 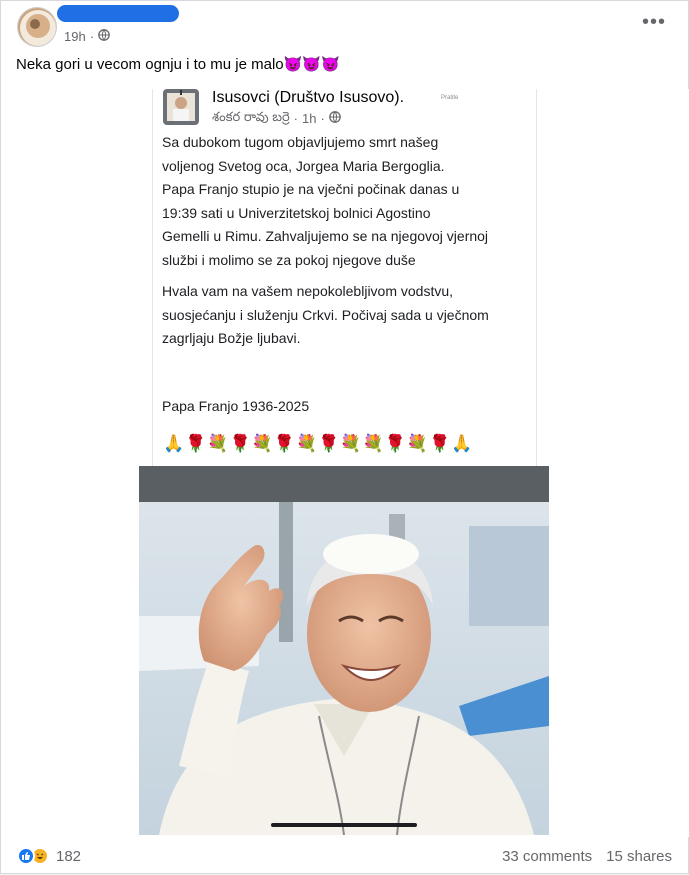 I want to click on more-options-icon: •••, so click(x=654, y=22).